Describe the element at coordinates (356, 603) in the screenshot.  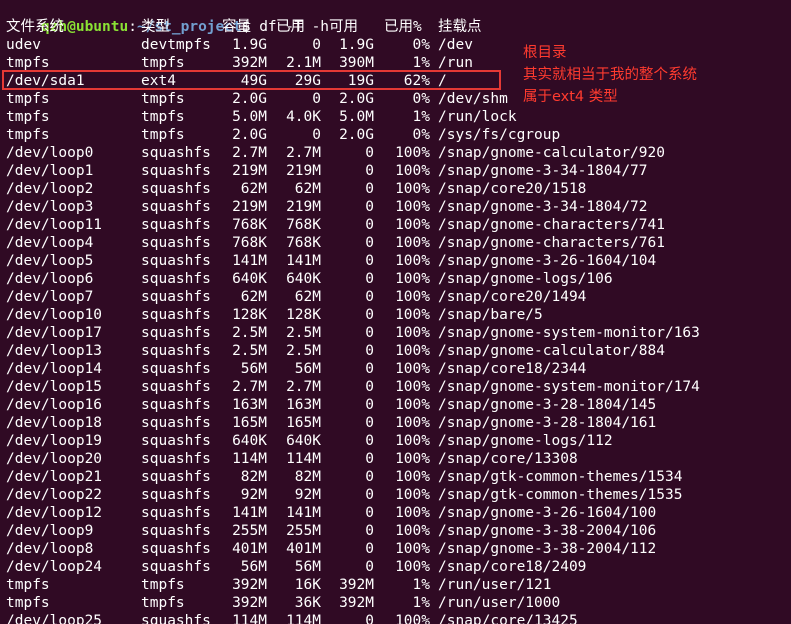
I see `cell-avail: 392M` at that location.